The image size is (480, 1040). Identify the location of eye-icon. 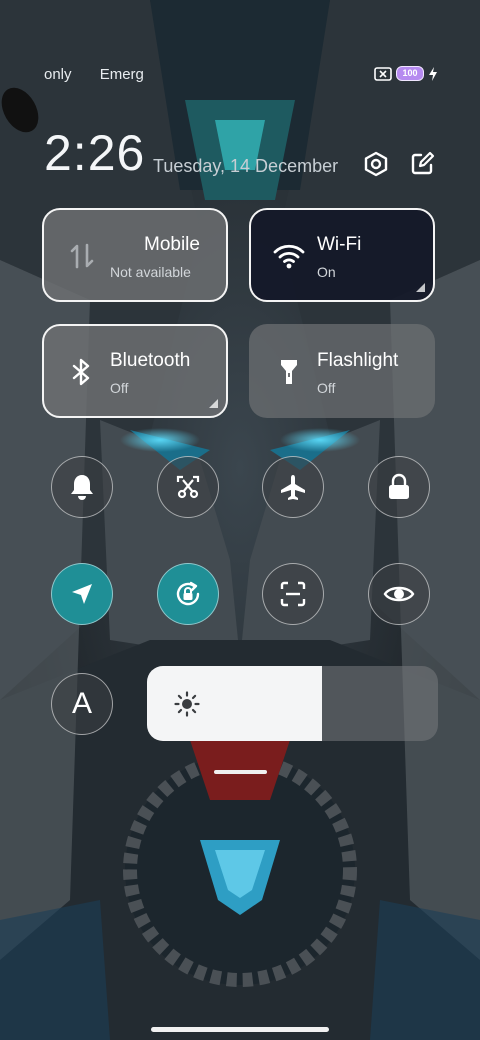
(399, 594).